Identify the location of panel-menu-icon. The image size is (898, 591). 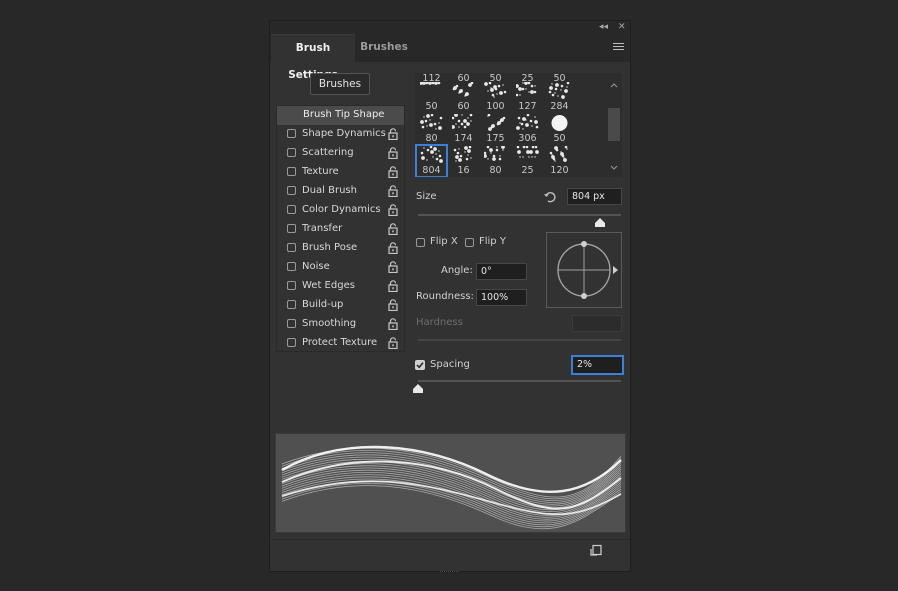
(618, 47).